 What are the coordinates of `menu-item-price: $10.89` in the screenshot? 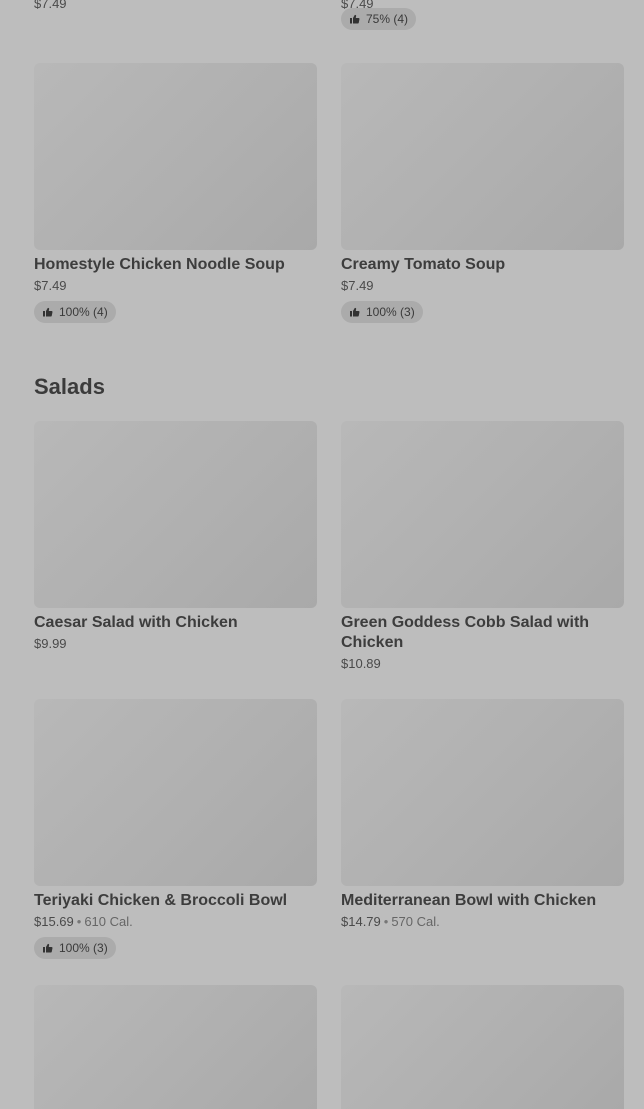 It's located at (361, 663).